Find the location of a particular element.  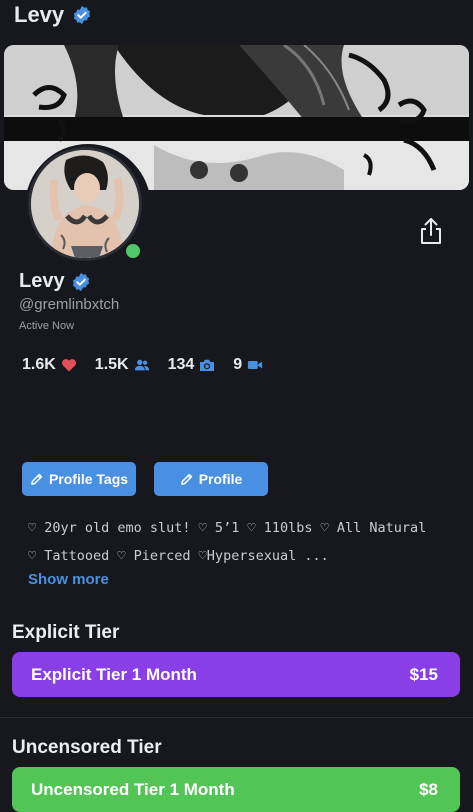

activity-status: Active Now is located at coordinates (47, 326).